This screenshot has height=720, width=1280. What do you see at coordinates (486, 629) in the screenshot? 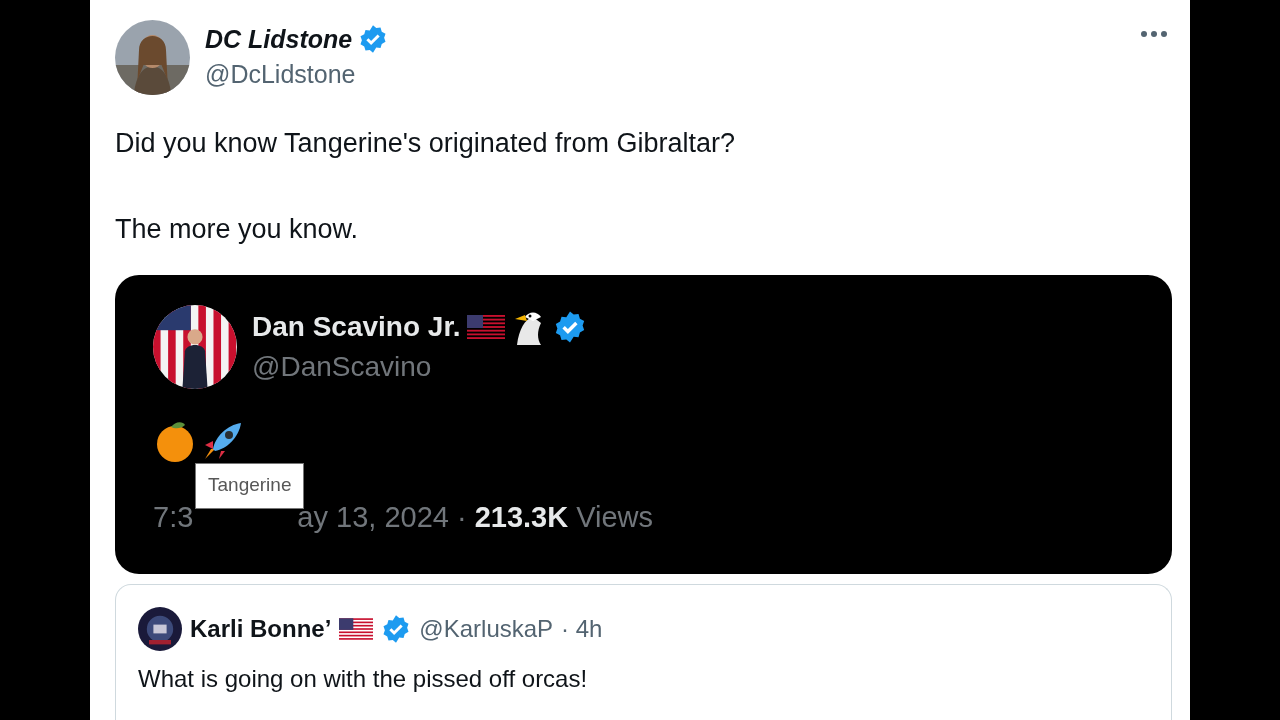
I see `reply-author-handle: @KarluskaP` at bounding box center [486, 629].